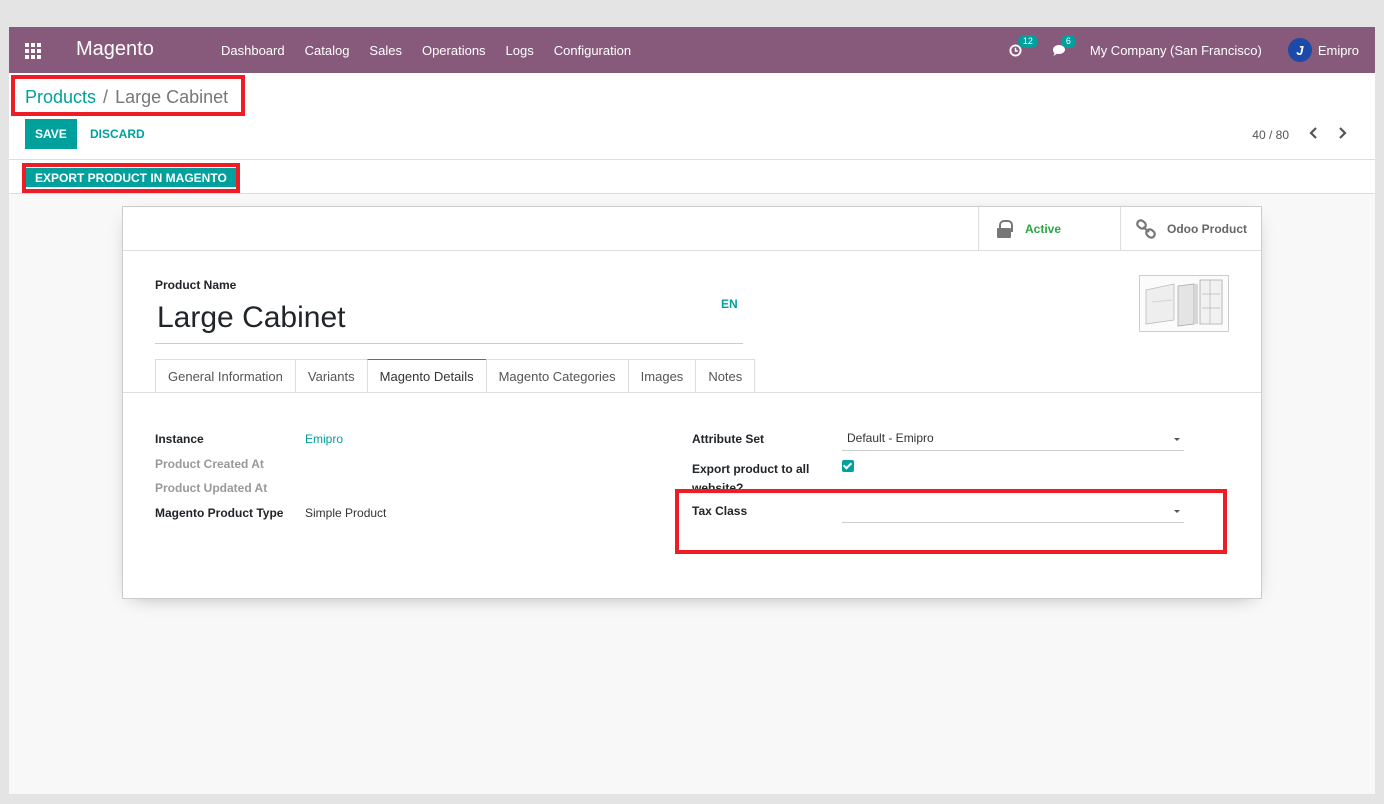  I want to click on discard-button: DISCARD, so click(117, 134).